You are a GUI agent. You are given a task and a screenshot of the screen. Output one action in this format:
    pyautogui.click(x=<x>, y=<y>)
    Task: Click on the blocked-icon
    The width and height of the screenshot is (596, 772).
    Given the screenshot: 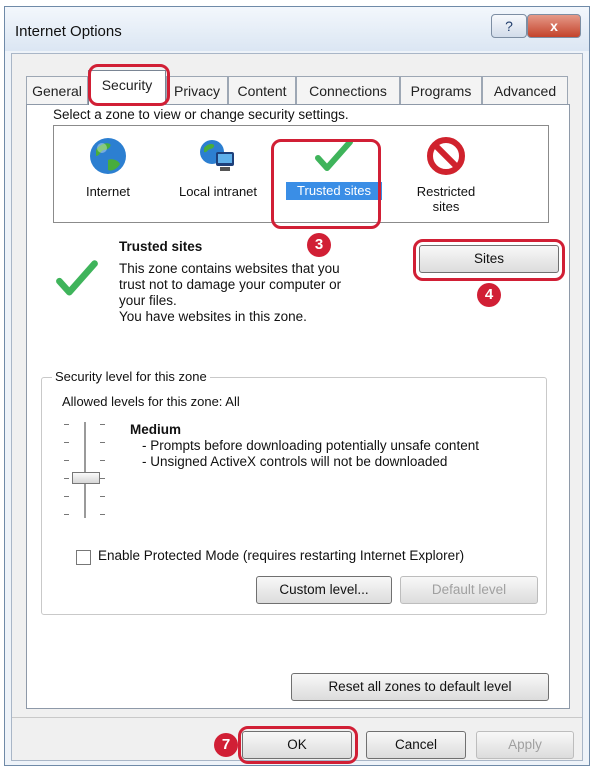 What is the action you would take?
    pyautogui.click(x=446, y=156)
    